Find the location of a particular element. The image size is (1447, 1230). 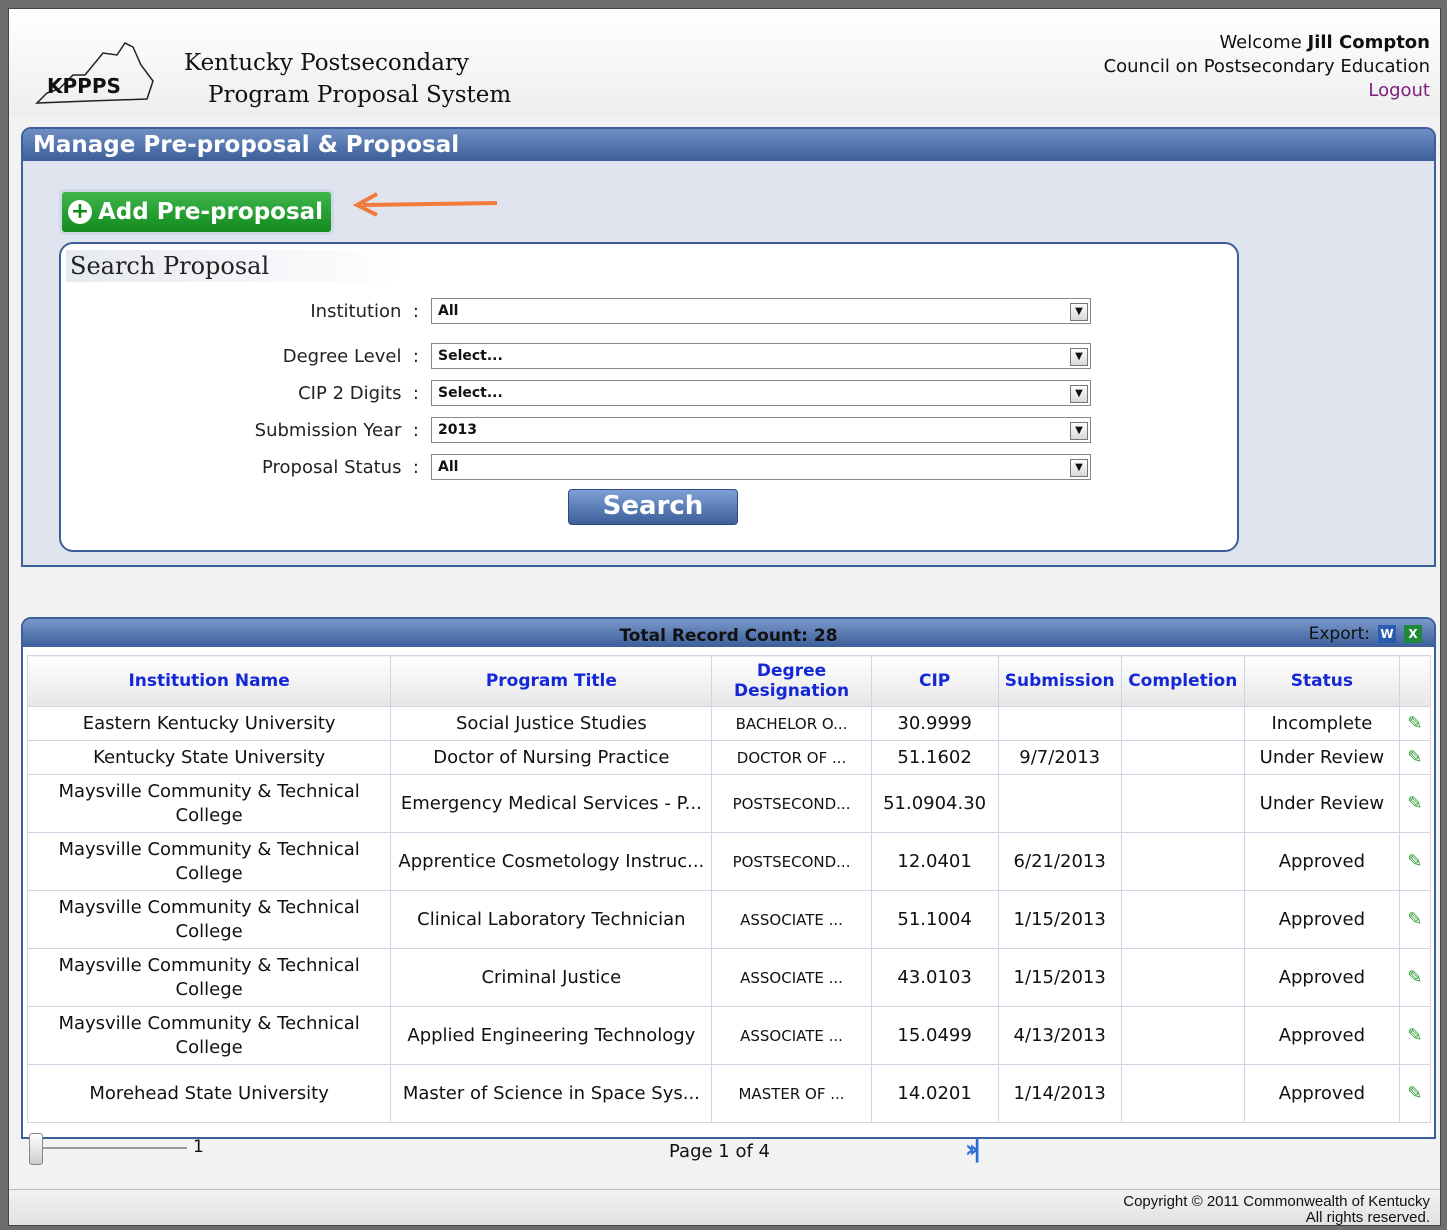

logo-text: KPPPS is located at coordinates (84, 86).